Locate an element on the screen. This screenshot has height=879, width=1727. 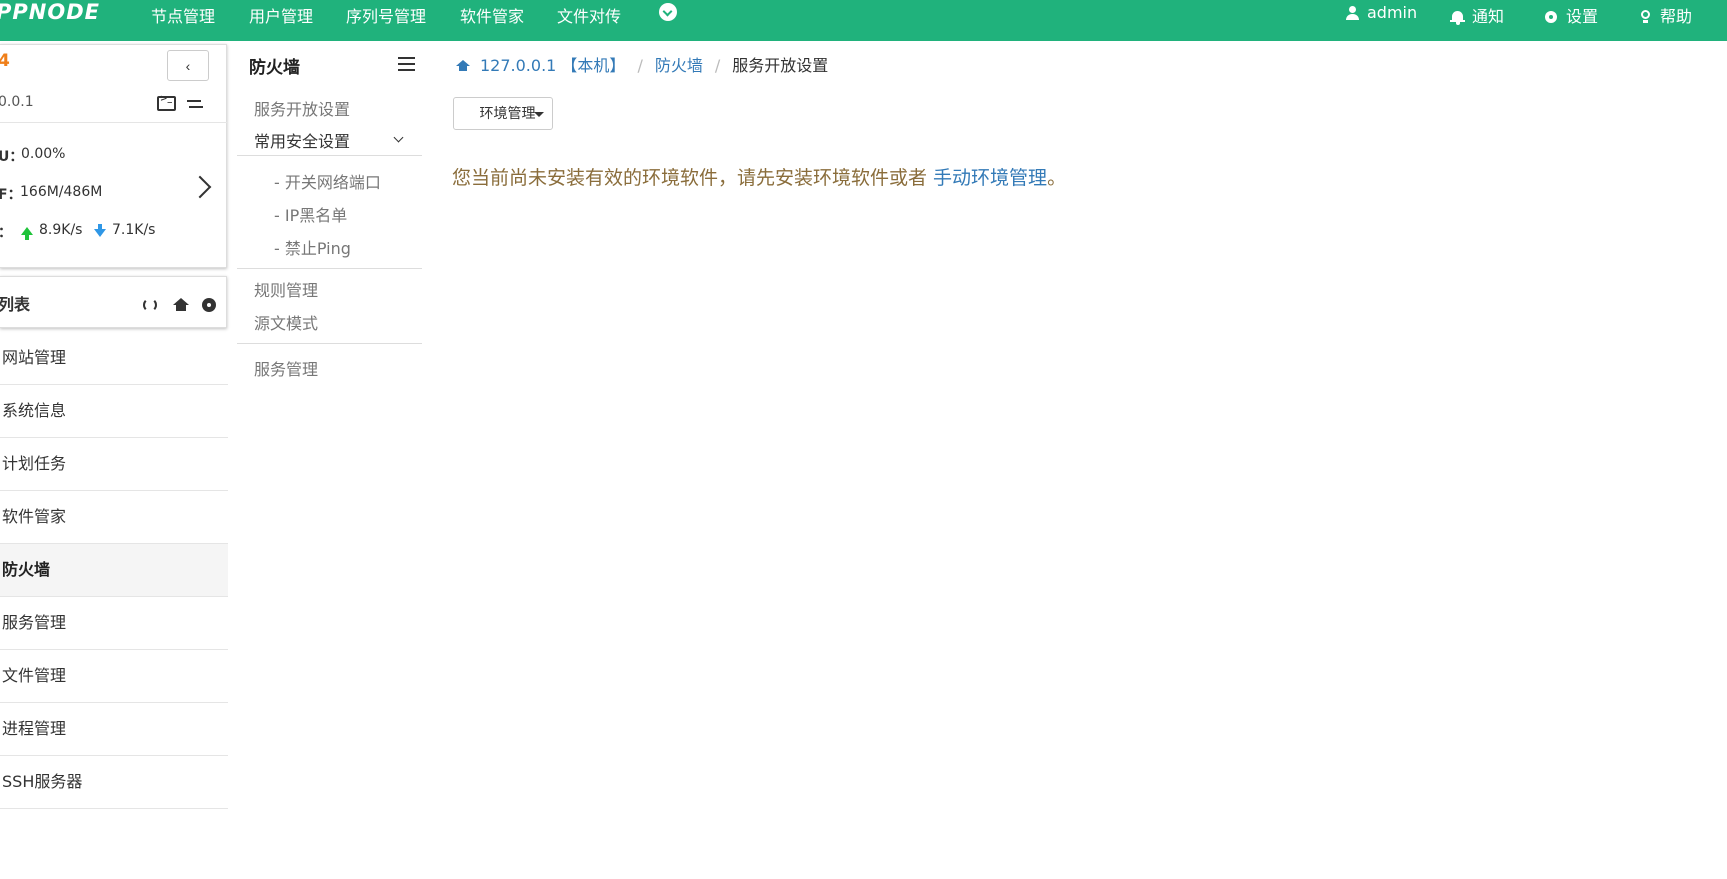
module-item-system-info: 系统信息 is located at coordinates (114, 411).